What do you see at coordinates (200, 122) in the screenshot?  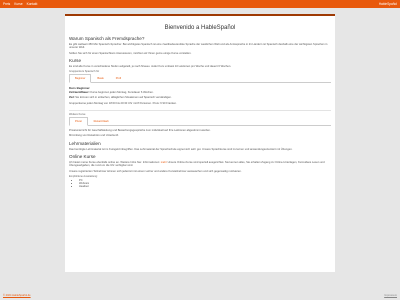 I see `further-tabs: Privat Reise/Urlaub` at bounding box center [200, 122].